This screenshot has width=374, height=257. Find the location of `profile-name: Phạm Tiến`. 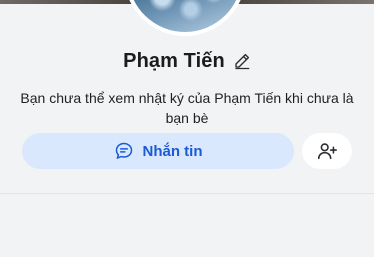

profile-name: Phạm Tiến is located at coordinates (174, 60).